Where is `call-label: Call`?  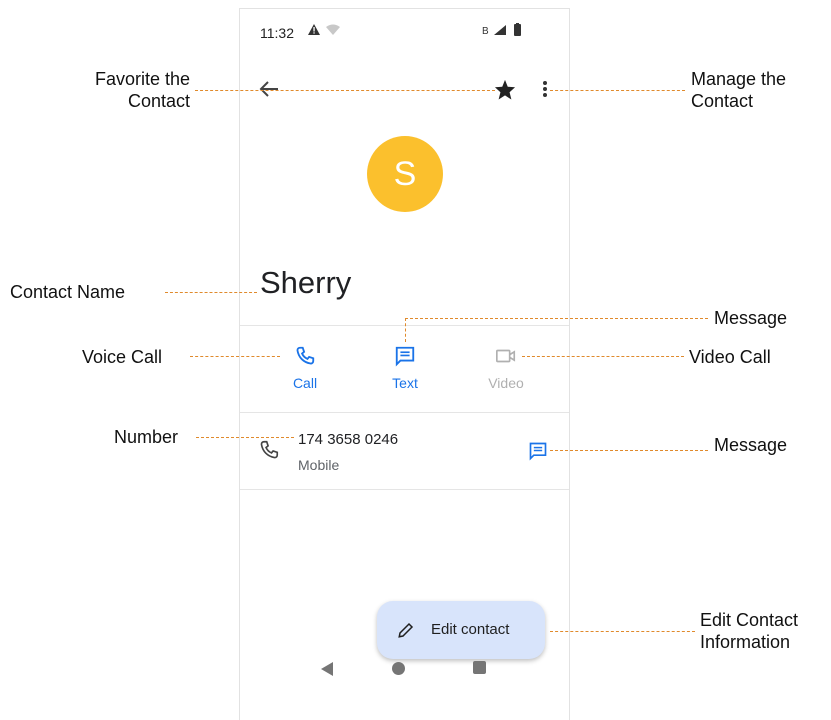
call-label: Call is located at coordinates (305, 383).